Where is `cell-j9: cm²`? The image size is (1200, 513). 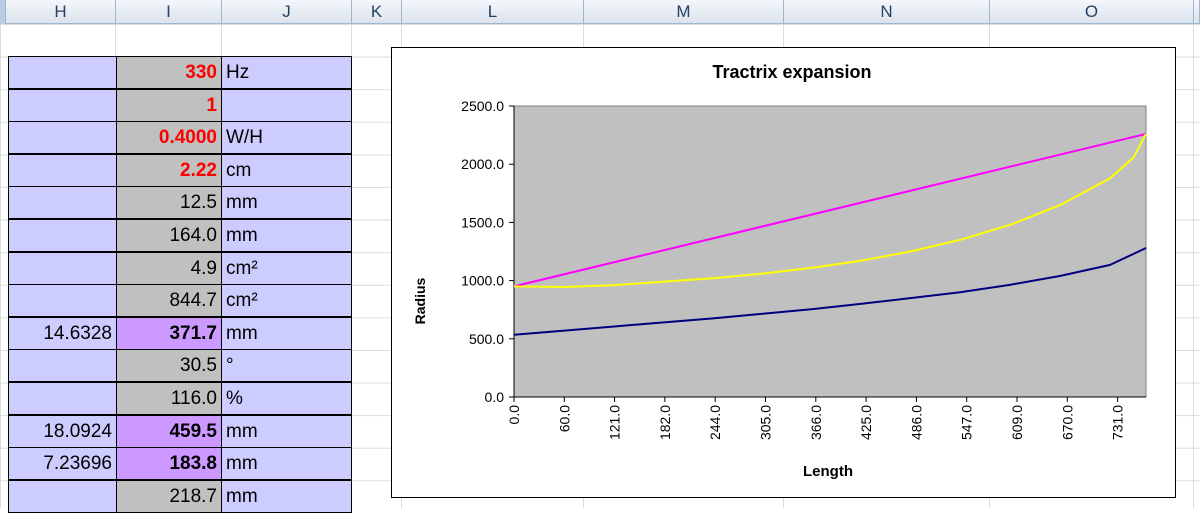 cell-j9: cm² is located at coordinates (287, 268).